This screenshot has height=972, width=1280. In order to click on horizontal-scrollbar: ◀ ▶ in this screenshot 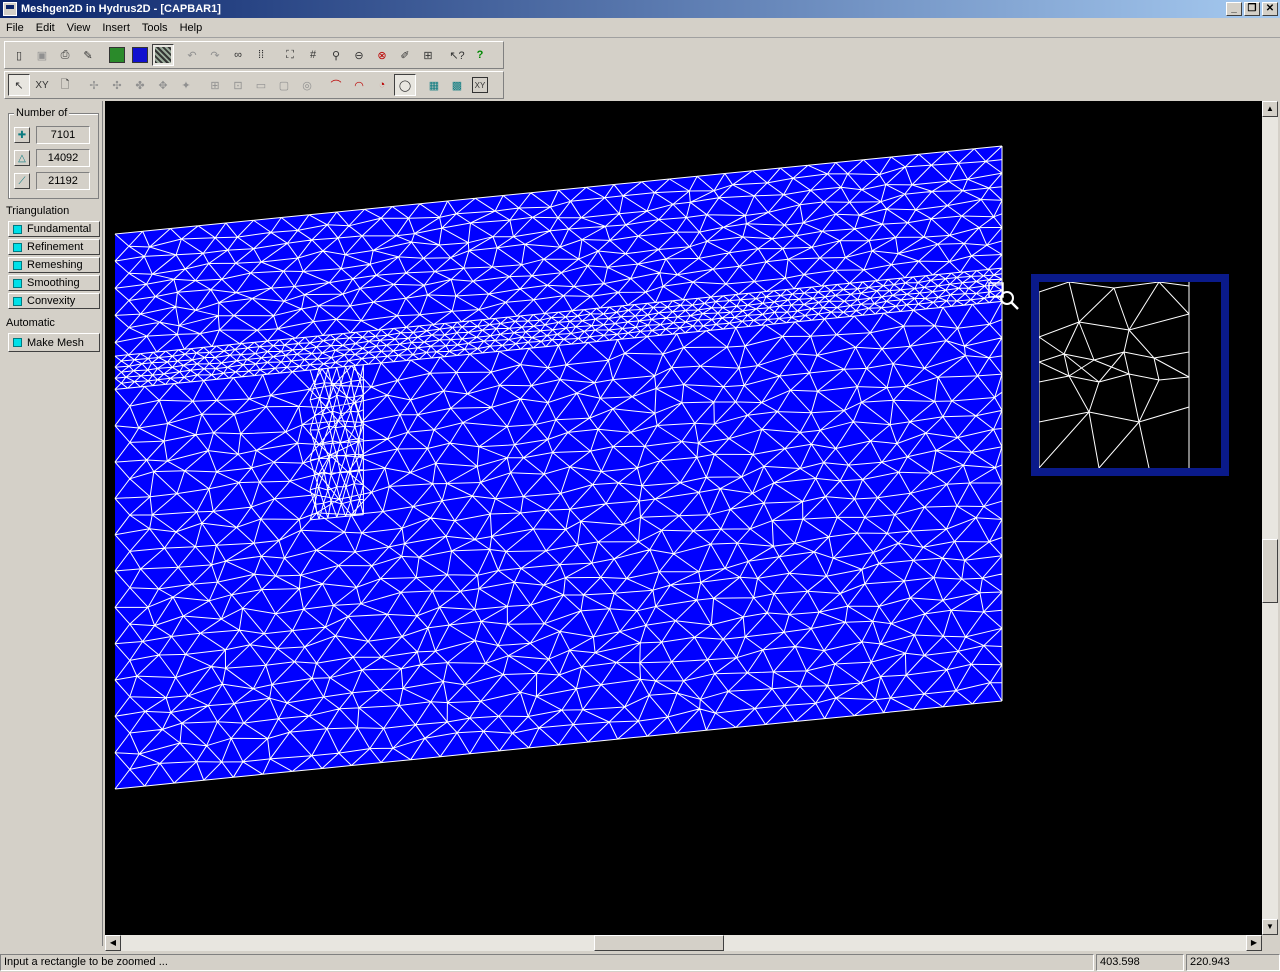, I will do `click(683, 943)`.